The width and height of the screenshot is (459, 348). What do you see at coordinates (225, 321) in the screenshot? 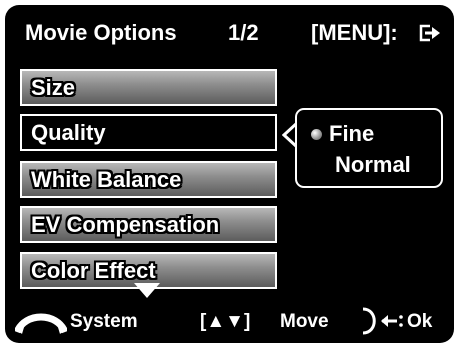
I see `move-keys-icon: [▲▼]` at bounding box center [225, 321].